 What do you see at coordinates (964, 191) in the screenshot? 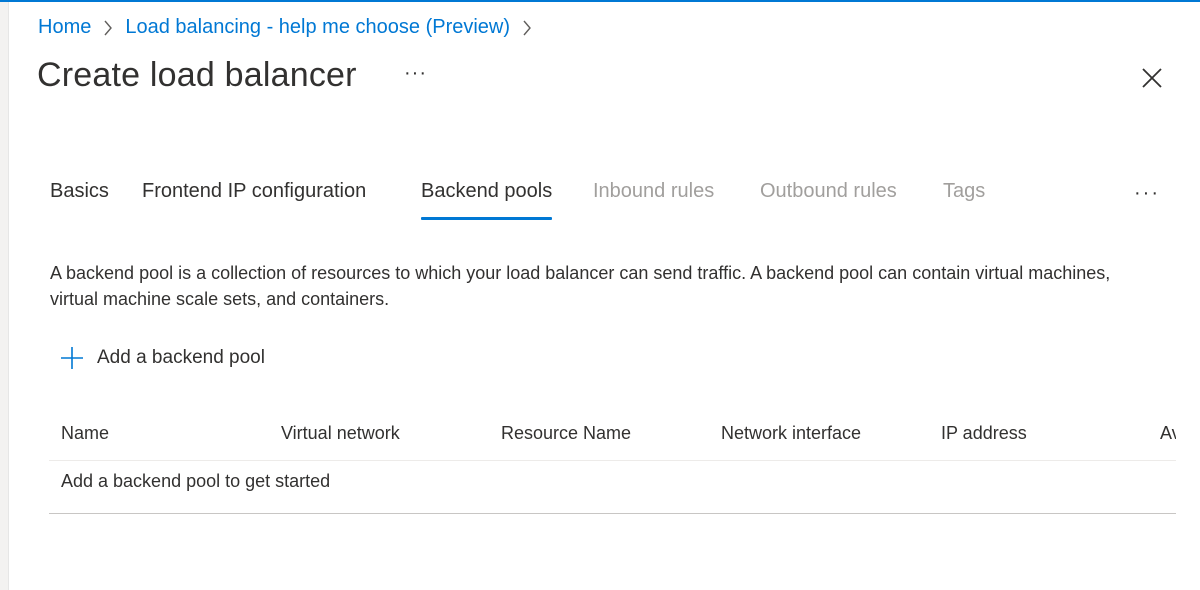
I see `tab-label: Tags` at bounding box center [964, 191].